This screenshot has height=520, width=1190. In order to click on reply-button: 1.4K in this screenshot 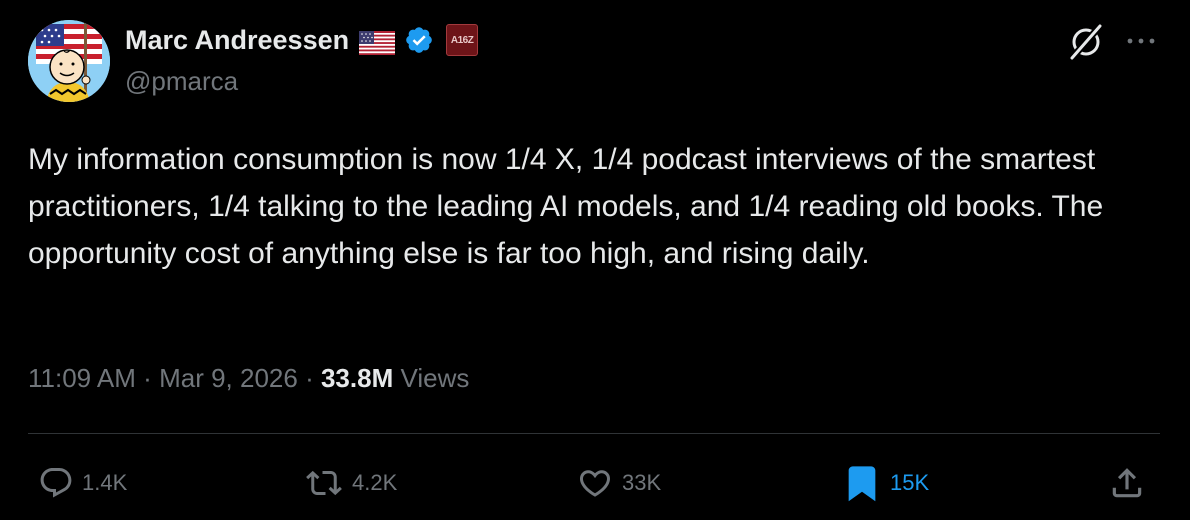, I will do `click(82, 483)`.